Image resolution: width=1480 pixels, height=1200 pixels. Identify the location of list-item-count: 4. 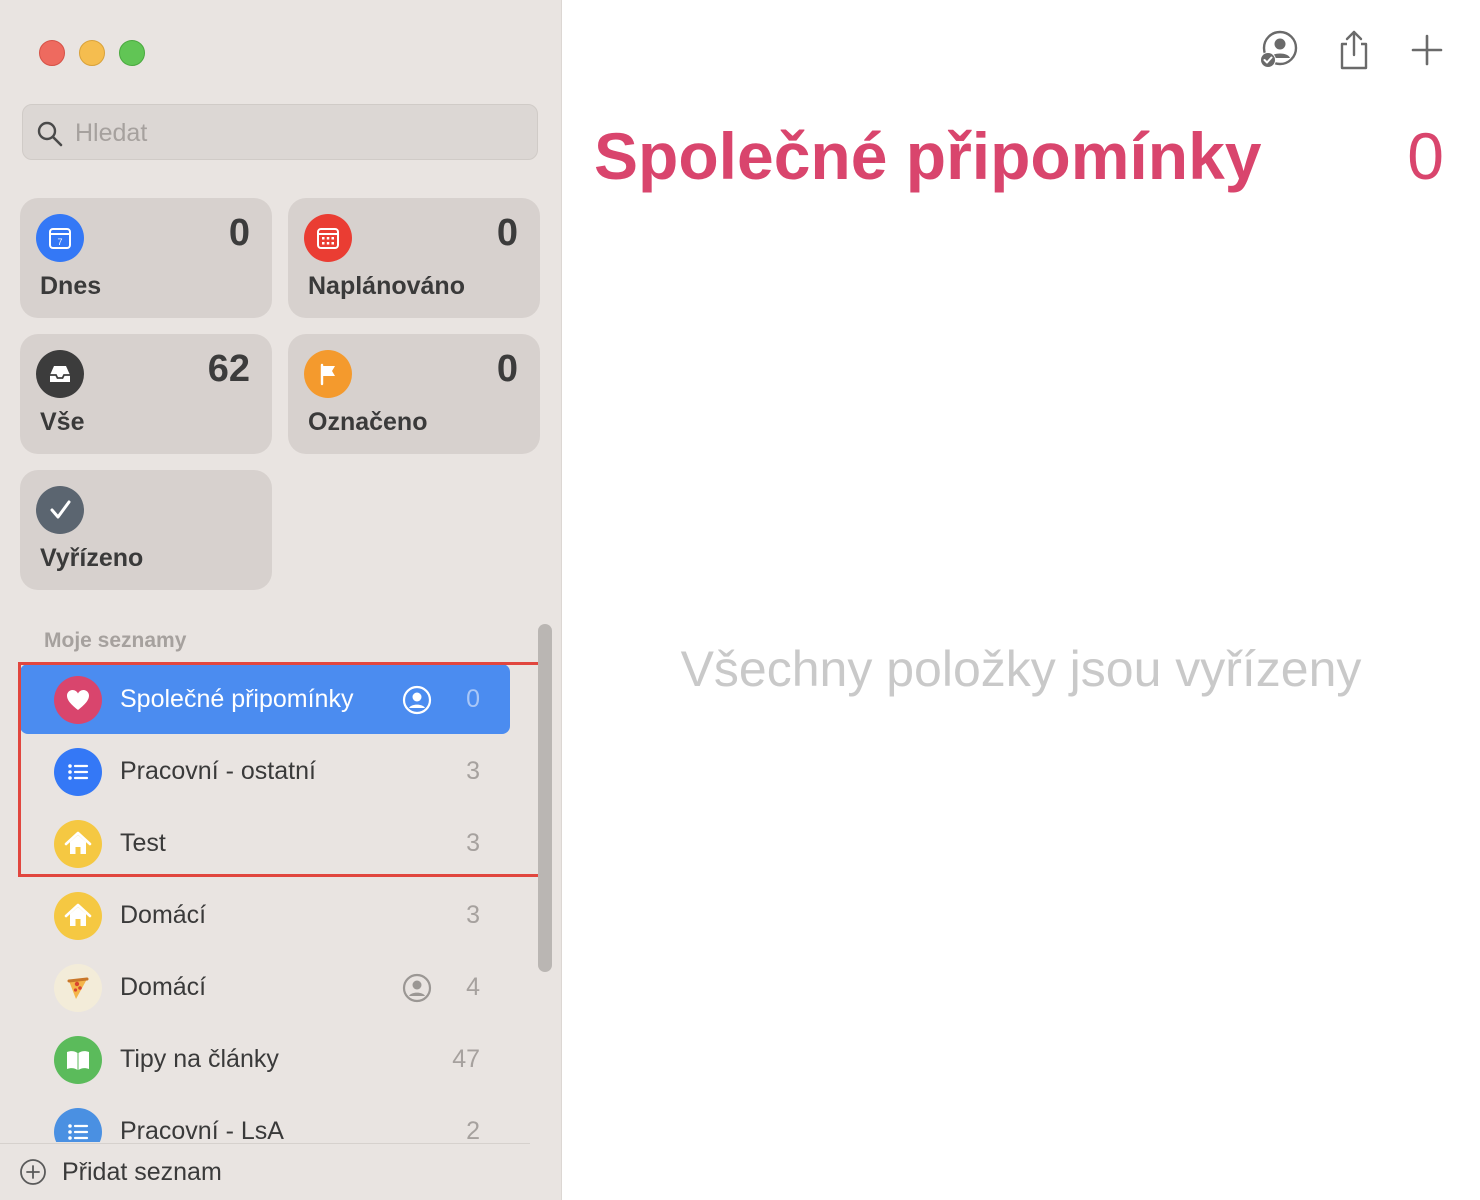
(473, 987).